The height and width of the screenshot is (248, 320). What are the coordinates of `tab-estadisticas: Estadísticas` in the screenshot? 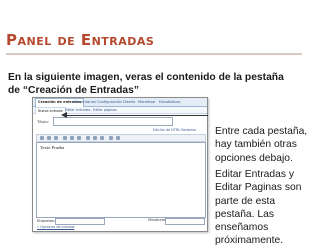 It's located at (169, 102).